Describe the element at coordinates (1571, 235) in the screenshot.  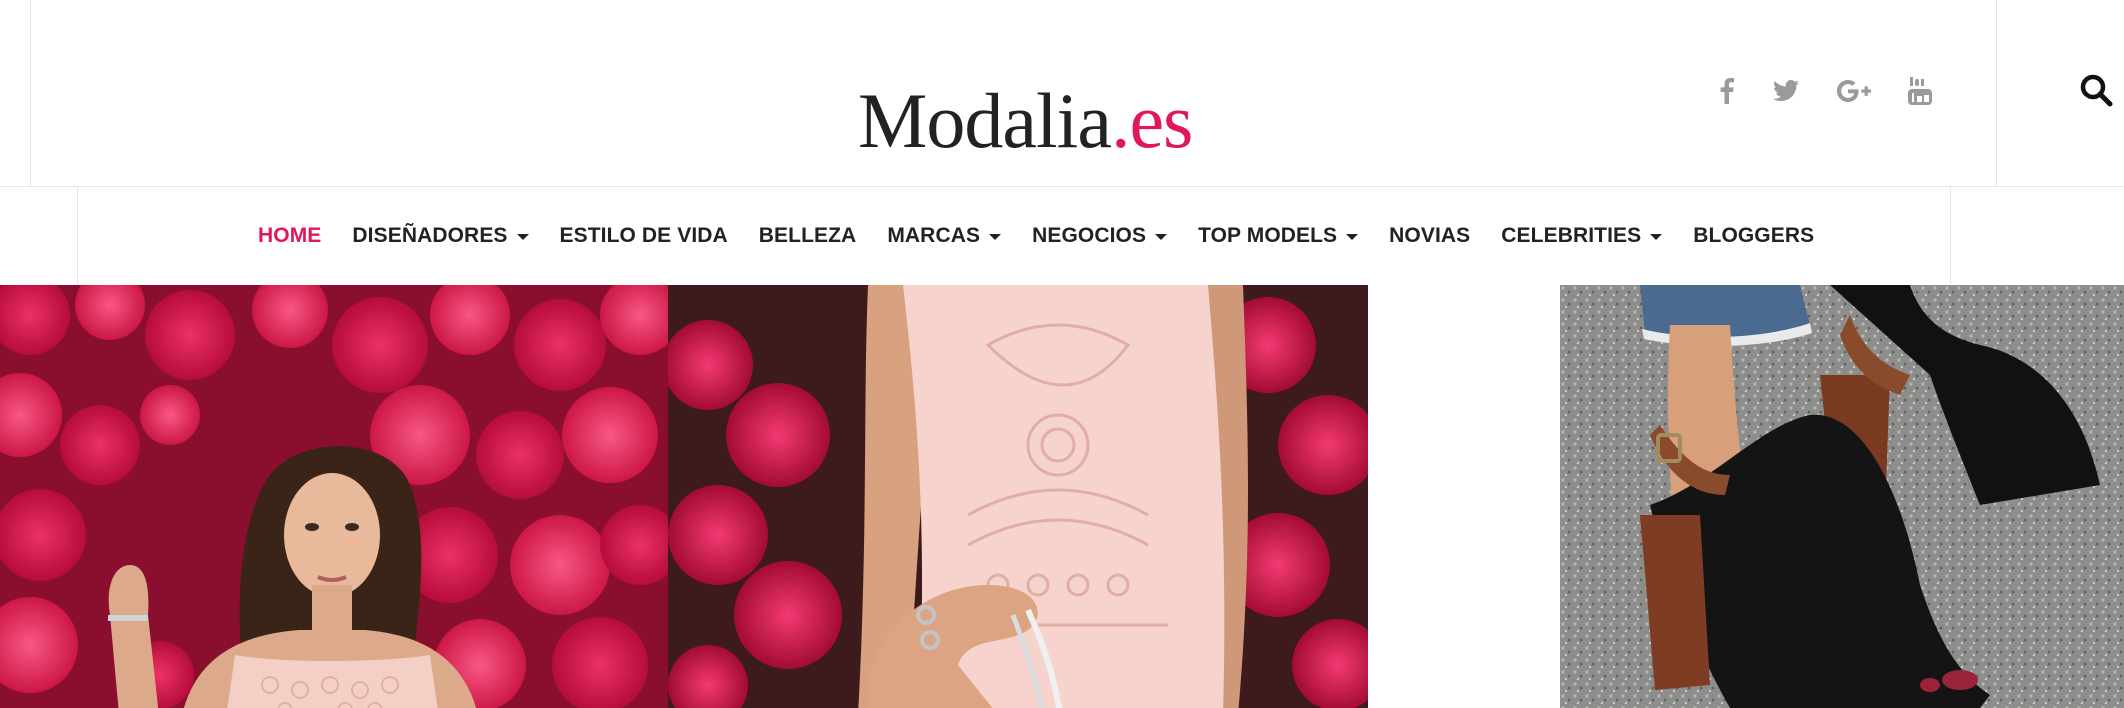
I see `nav-item-label: CELEBRITIES` at that location.